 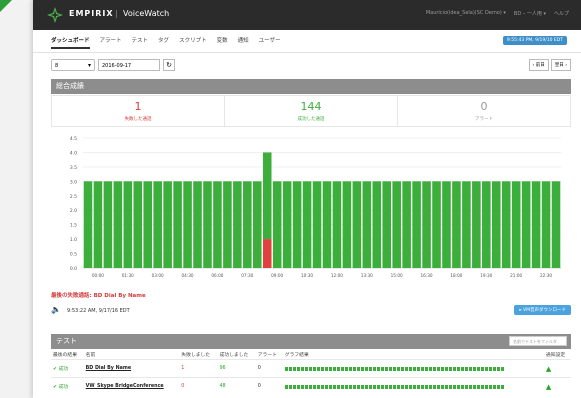 I want to click on y-tick-label: 2.5, so click(x=73, y=197).